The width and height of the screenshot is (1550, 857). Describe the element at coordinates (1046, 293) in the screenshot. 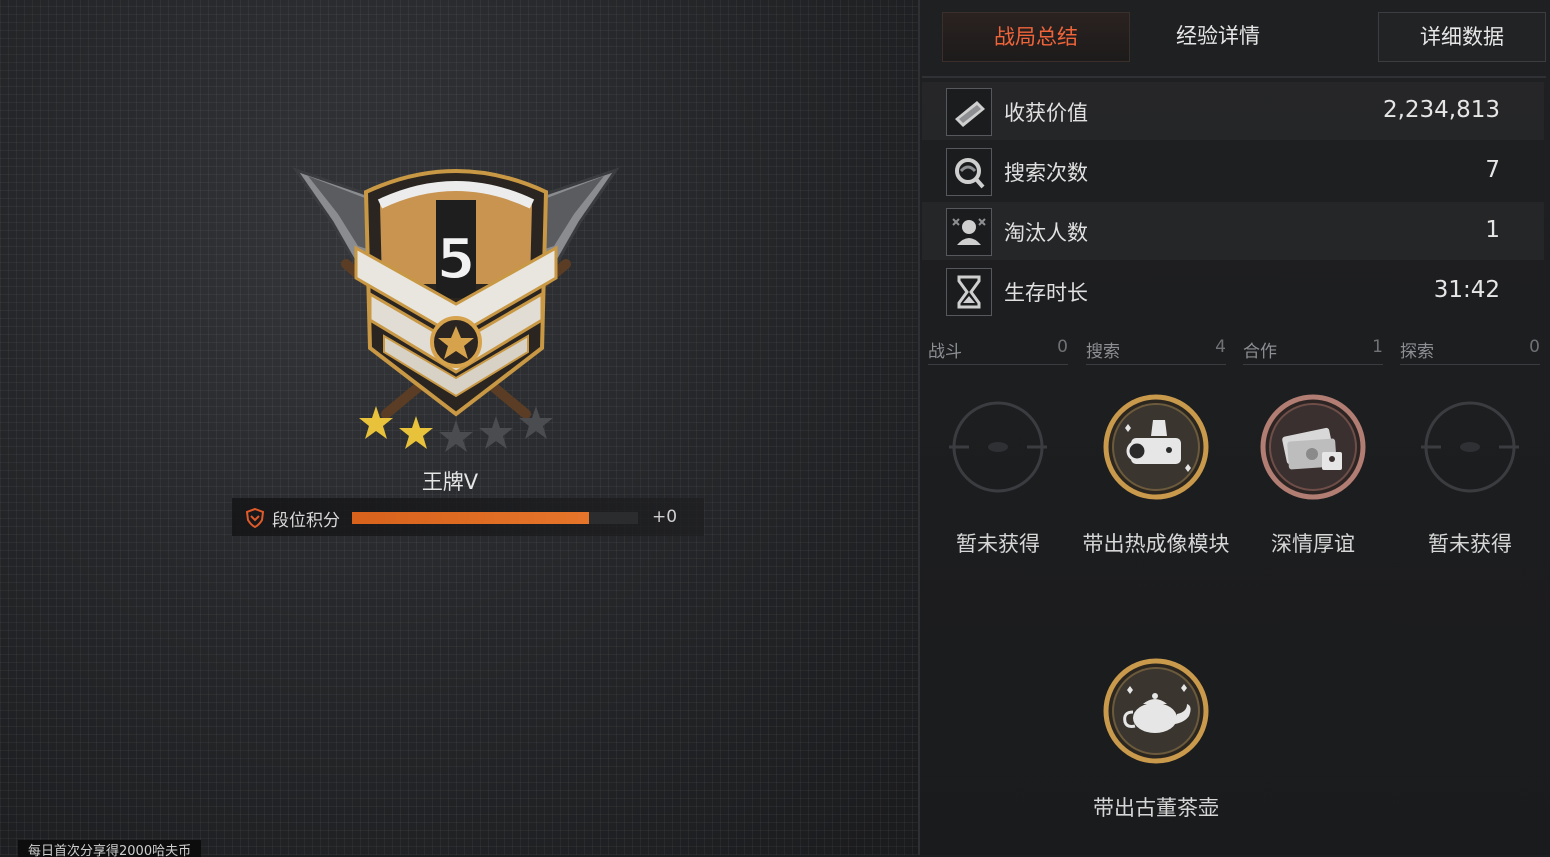

I see `stat-label: 生存时长` at that location.